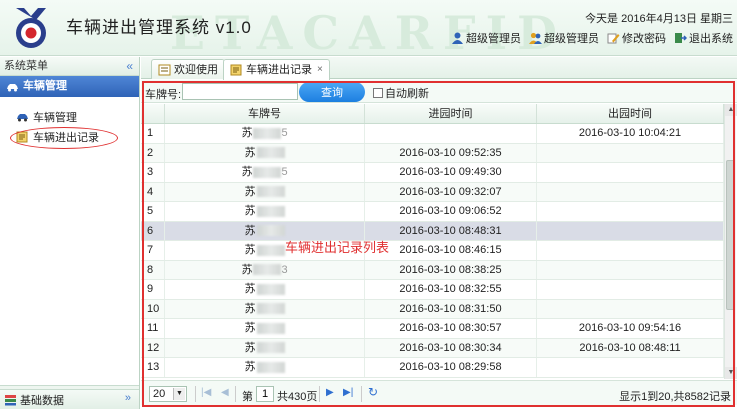 This screenshot has width=737, height=409. What do you see at coordinates (451, 113) in the screenshot?
I see `column-header-in-time: 进园时间` at bounding box center [451, 113].